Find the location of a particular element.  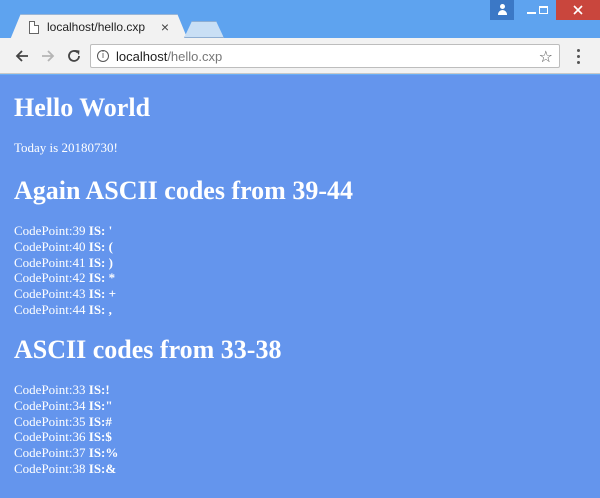

browser-tab: localhost/hello.cxp × is located at coordinates (99, 27).